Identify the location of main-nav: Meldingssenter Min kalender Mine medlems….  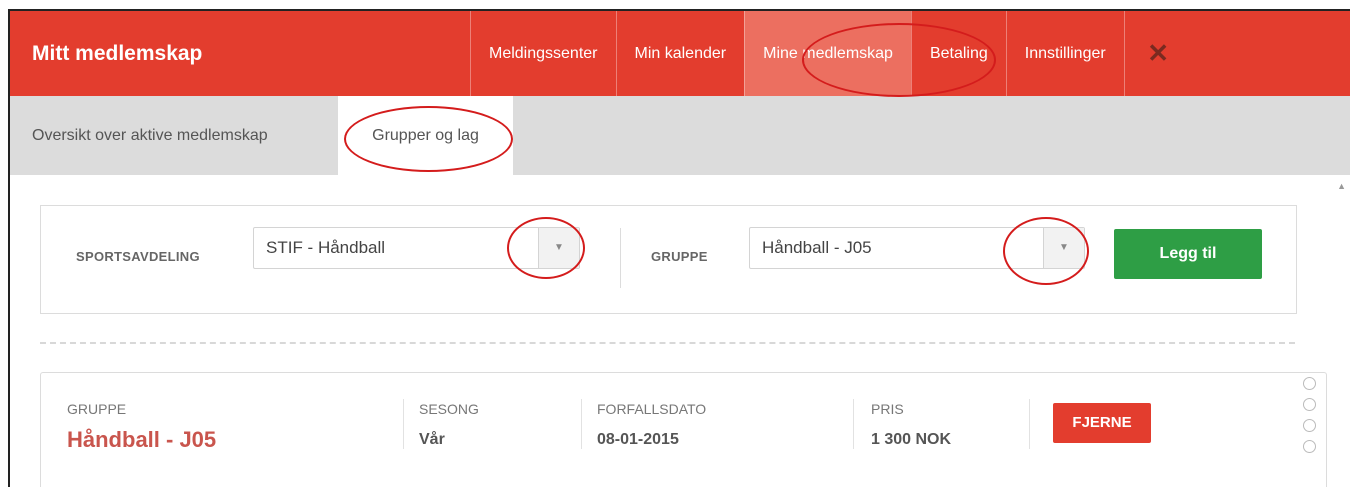
(831, 53).